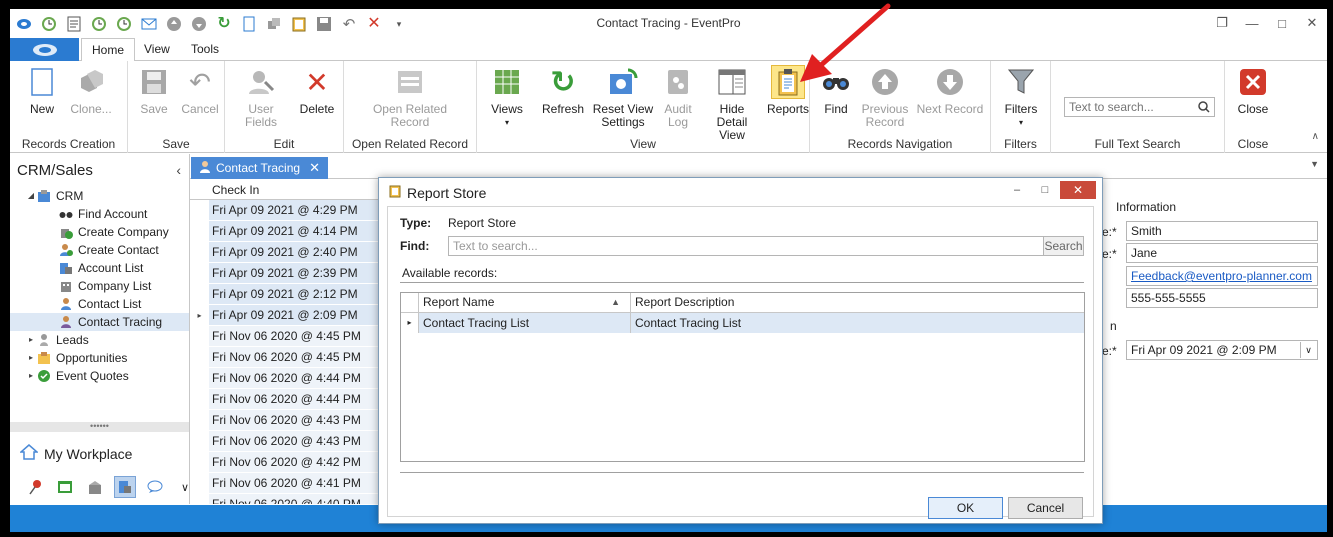  I want to click on pin-icon, so click(35, 487).